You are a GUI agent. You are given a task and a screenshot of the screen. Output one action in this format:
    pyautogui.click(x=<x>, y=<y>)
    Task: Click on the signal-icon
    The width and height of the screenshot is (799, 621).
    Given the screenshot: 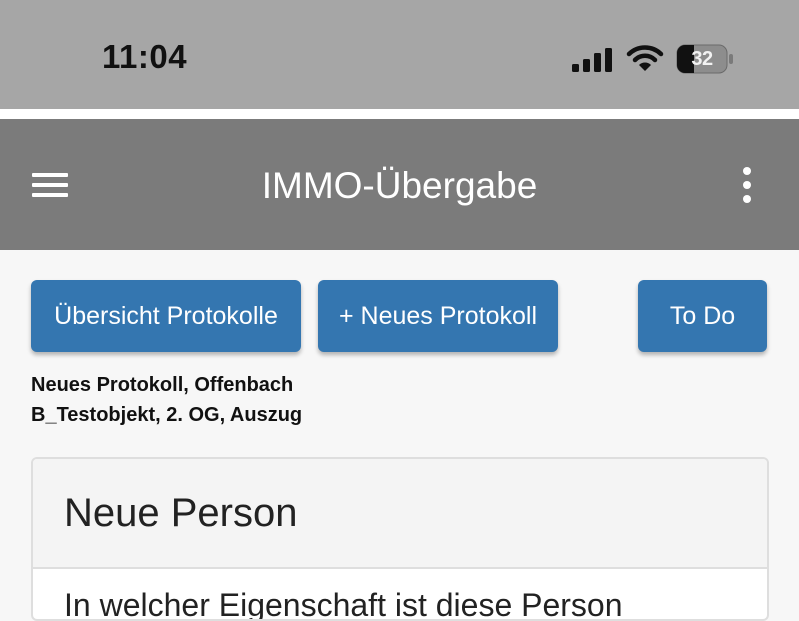 What is the action you would take?
    pyautogui.click(x=592, y=60)
    